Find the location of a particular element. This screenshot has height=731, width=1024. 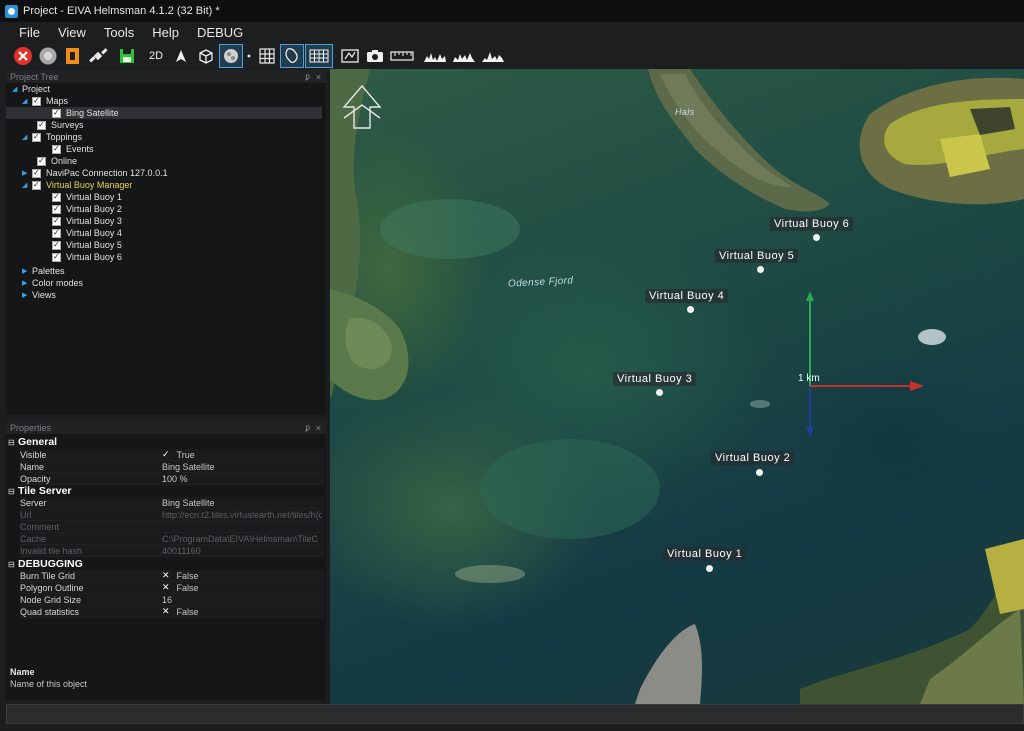

buoy-label-1: Virtual Buoy 1 is located at coordinates (705, 554).